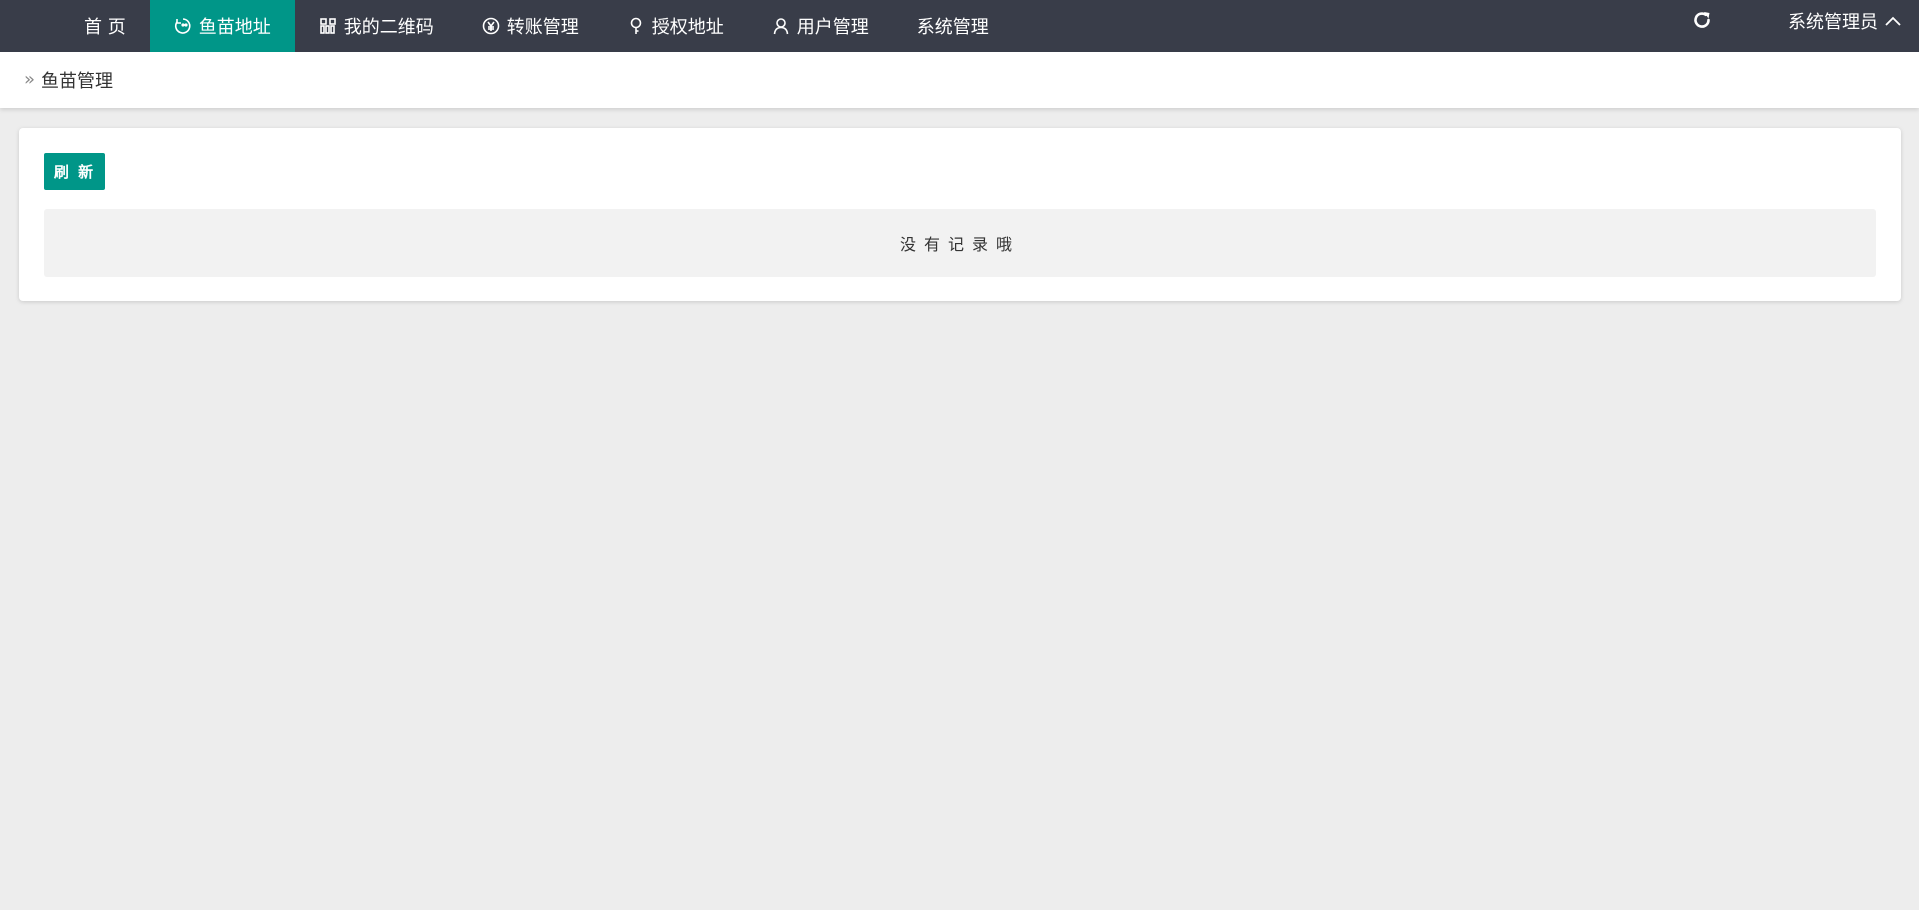  I want to click on nav-item-auth-address: 授权地址, so click(675, 26).